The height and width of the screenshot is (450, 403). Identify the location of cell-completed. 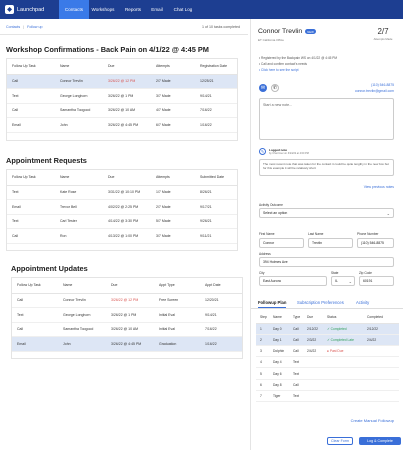
(381, 351).